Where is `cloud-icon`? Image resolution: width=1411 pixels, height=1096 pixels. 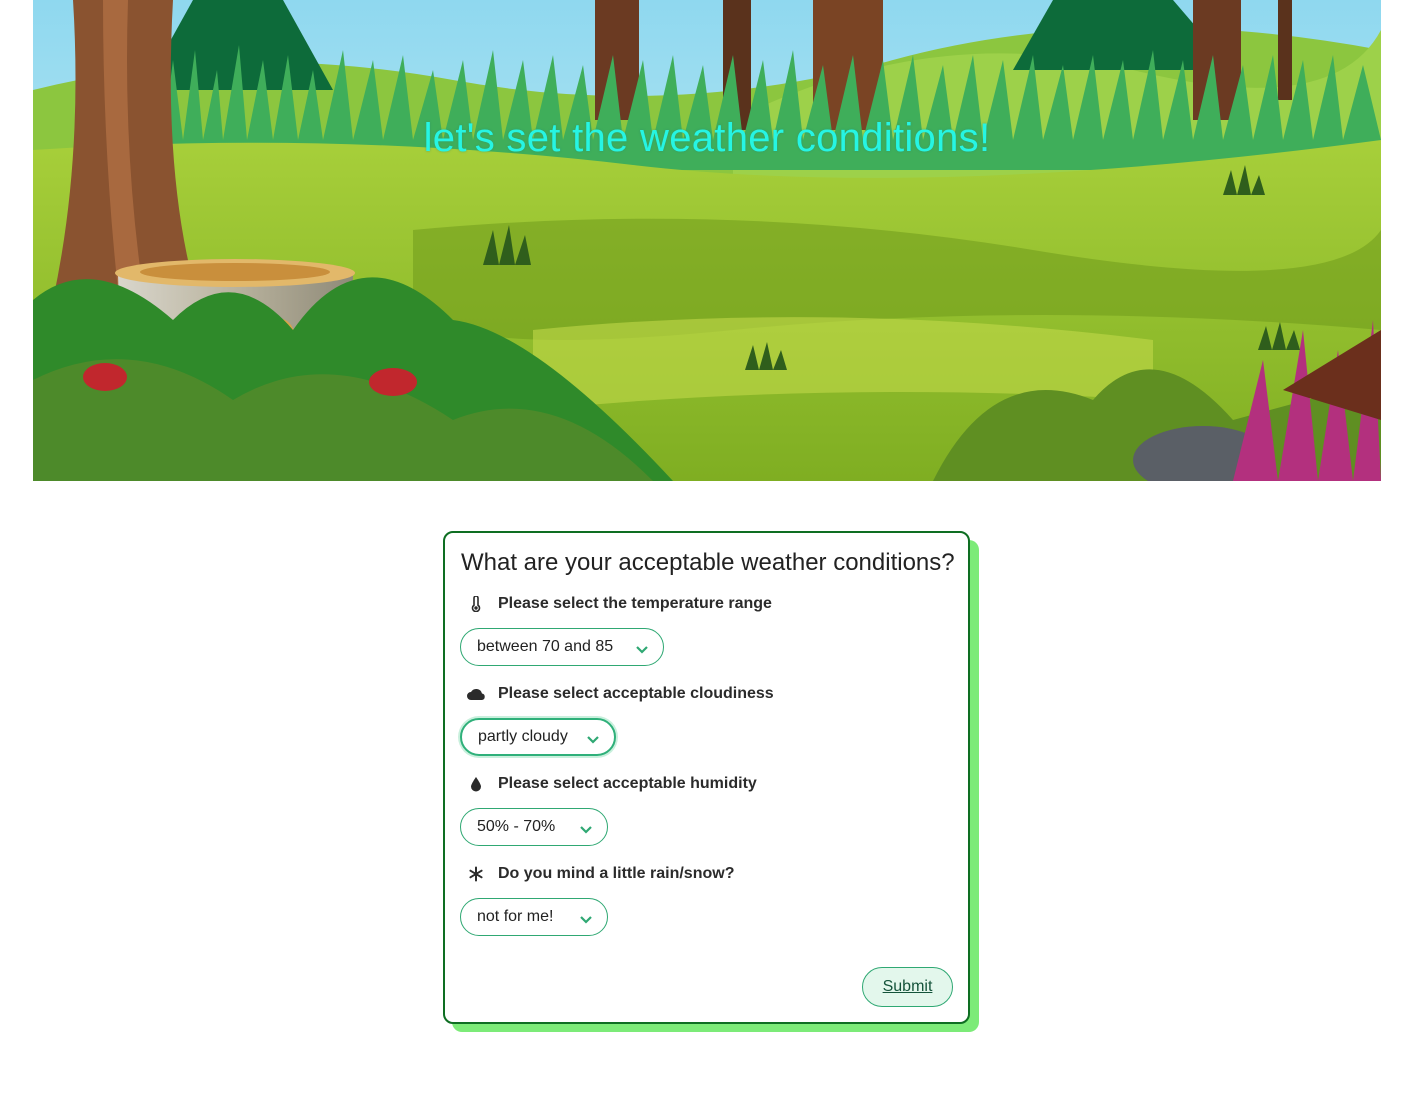 cloud-icon is located at coordinates (476, 694).